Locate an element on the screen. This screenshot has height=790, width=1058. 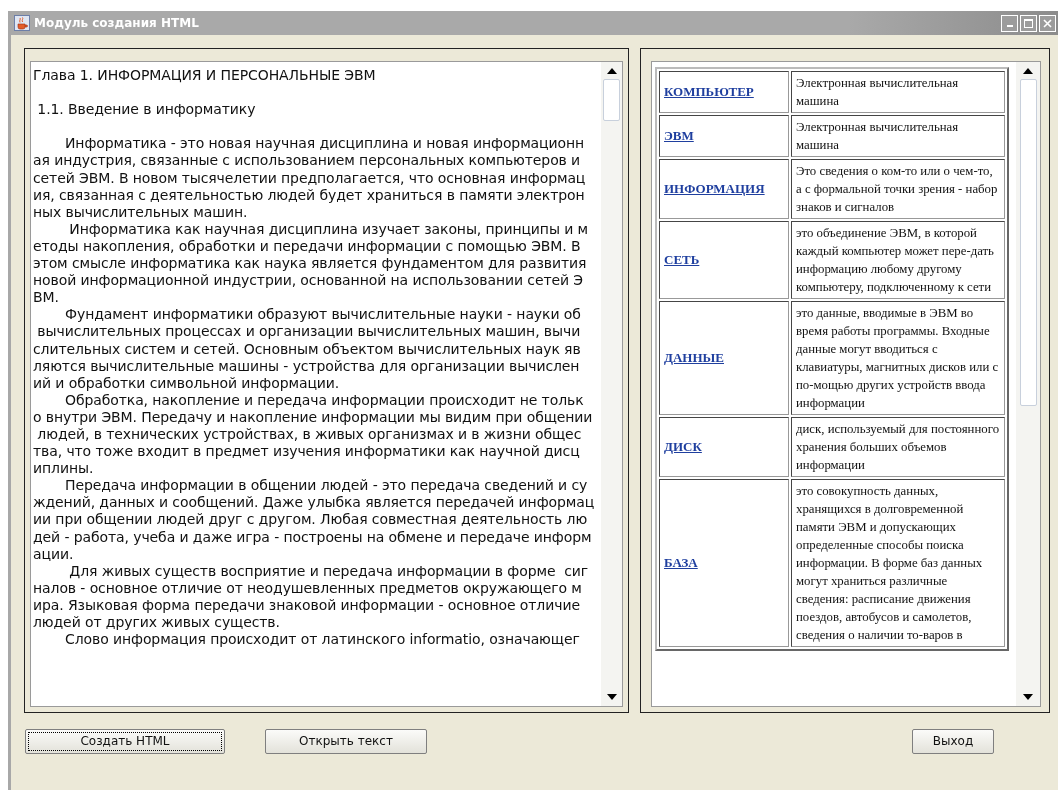
close-icon is located at coordinates (1047, 23).